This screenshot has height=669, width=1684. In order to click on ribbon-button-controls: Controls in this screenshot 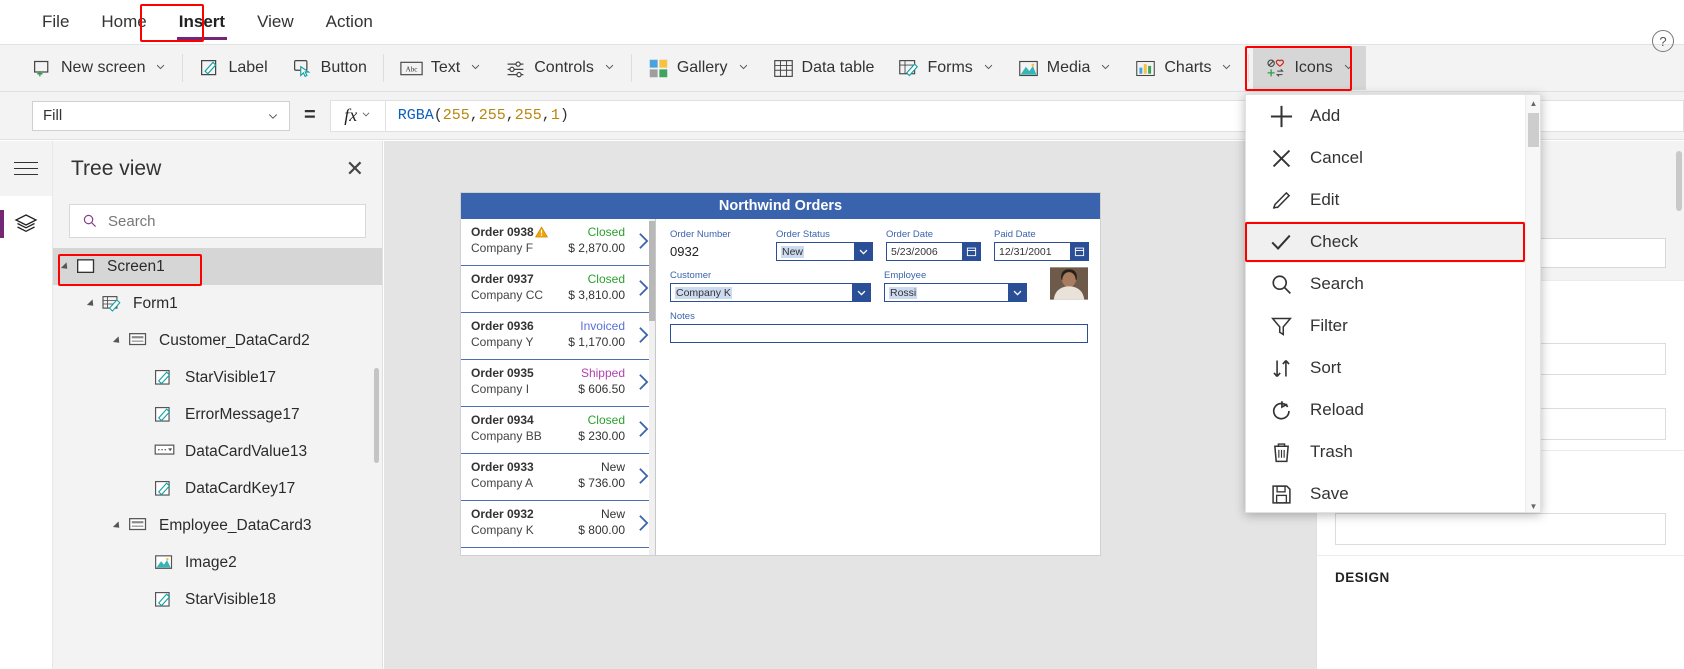, I will do `click(560, 68)`.